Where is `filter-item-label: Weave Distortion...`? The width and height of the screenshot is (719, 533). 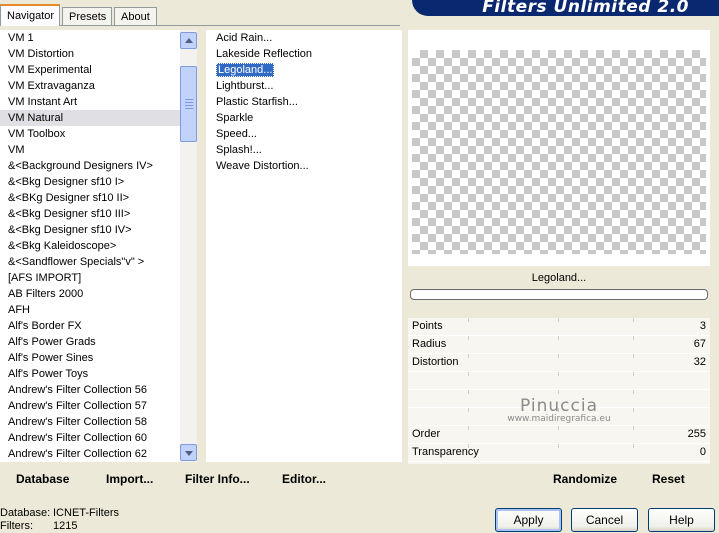 filter-item-label: Weave Distortion... is located at coordinates (262, 166).